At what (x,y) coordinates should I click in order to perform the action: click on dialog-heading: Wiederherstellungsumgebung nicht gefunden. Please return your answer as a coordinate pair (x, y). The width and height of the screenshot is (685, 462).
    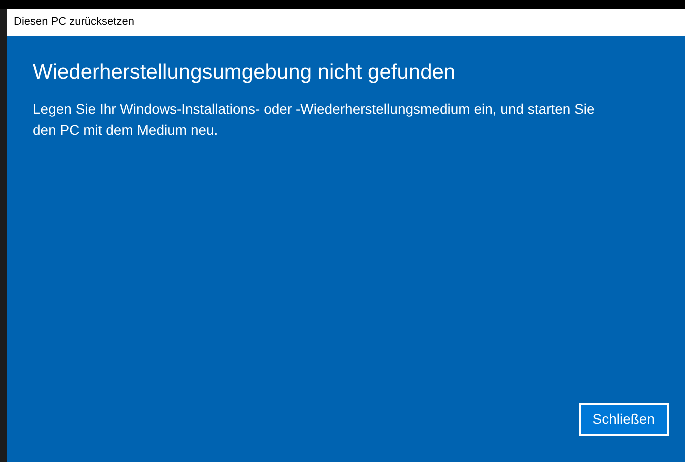
    Looking at the image, I should click on (245, 73).